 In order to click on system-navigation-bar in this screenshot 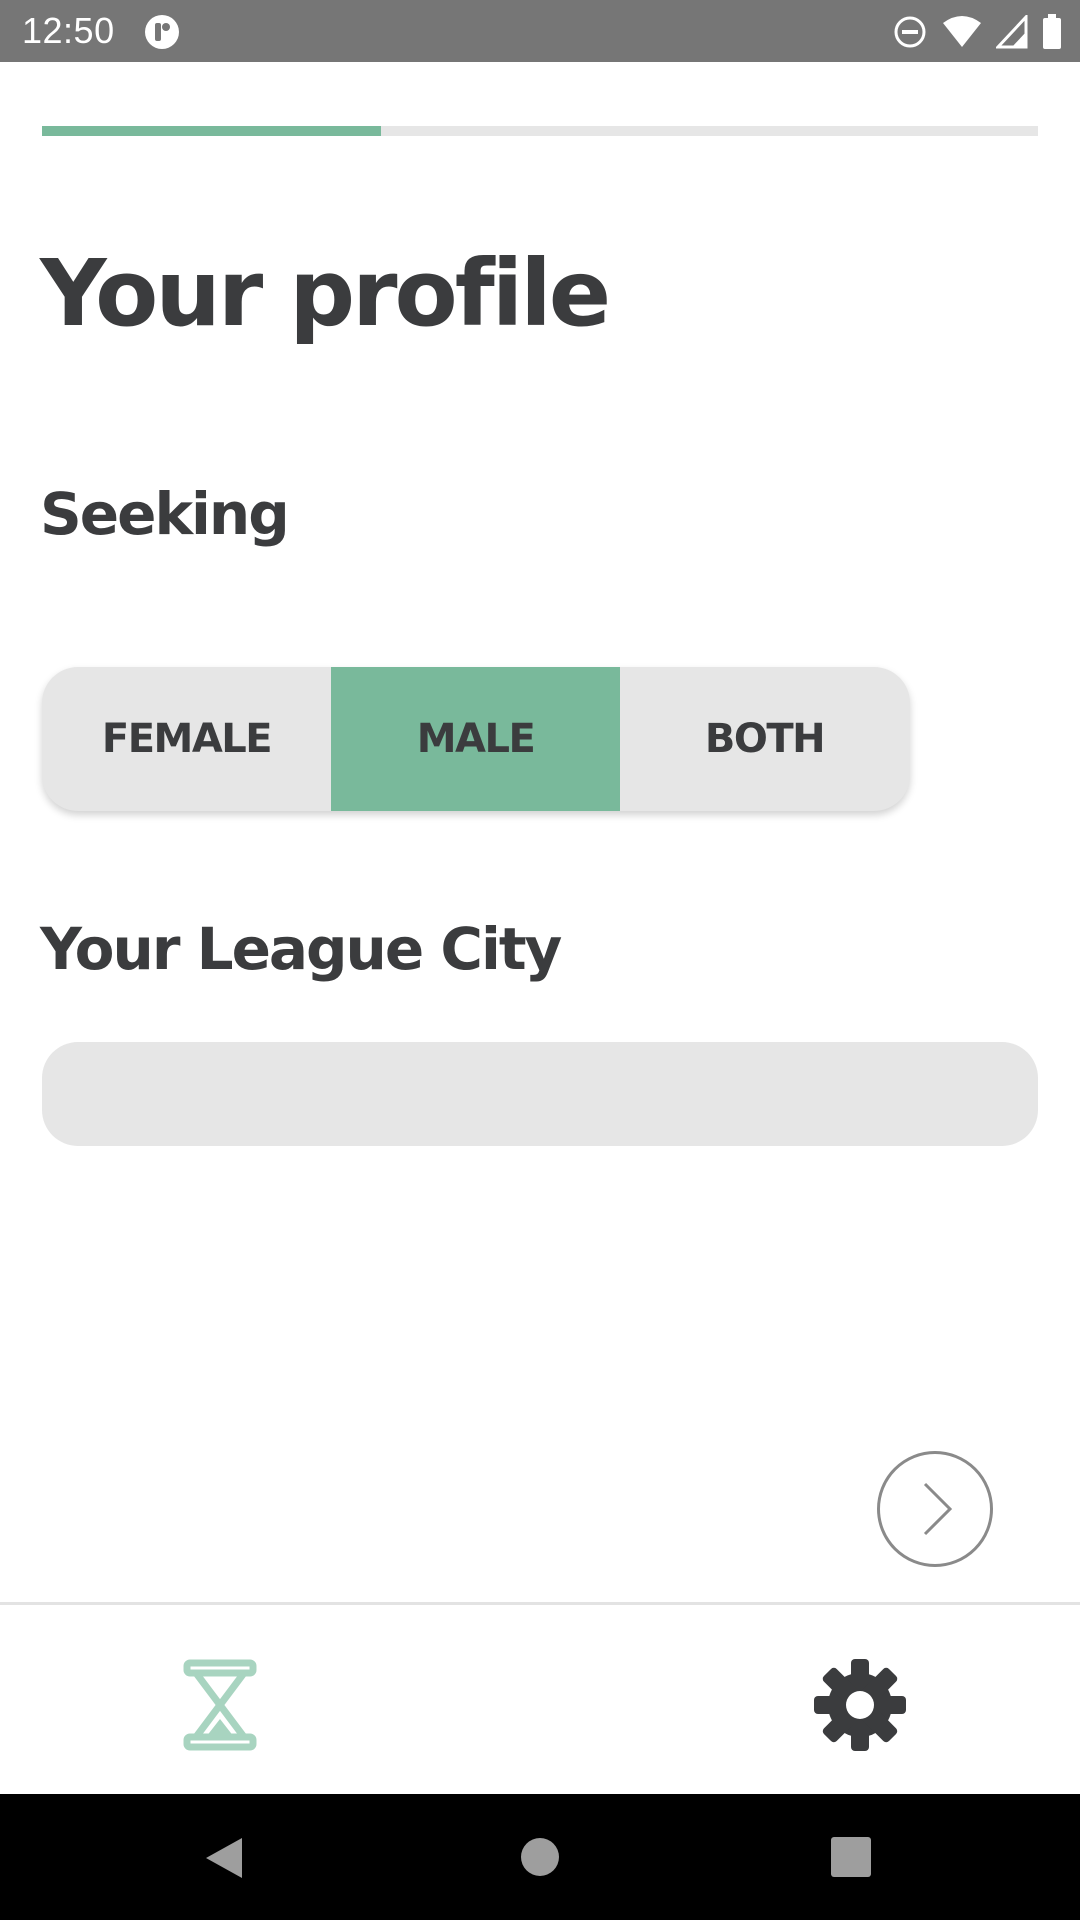, I will do `click(540, 1857)`.